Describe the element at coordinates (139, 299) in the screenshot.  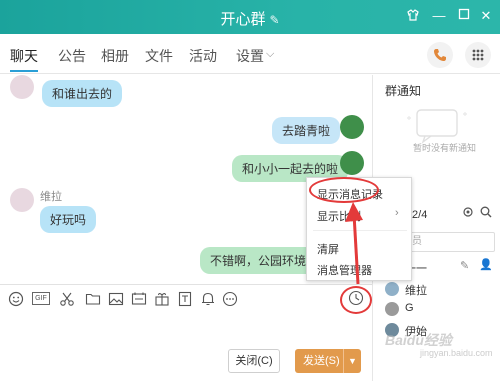
I see `screen-icon` at that location.